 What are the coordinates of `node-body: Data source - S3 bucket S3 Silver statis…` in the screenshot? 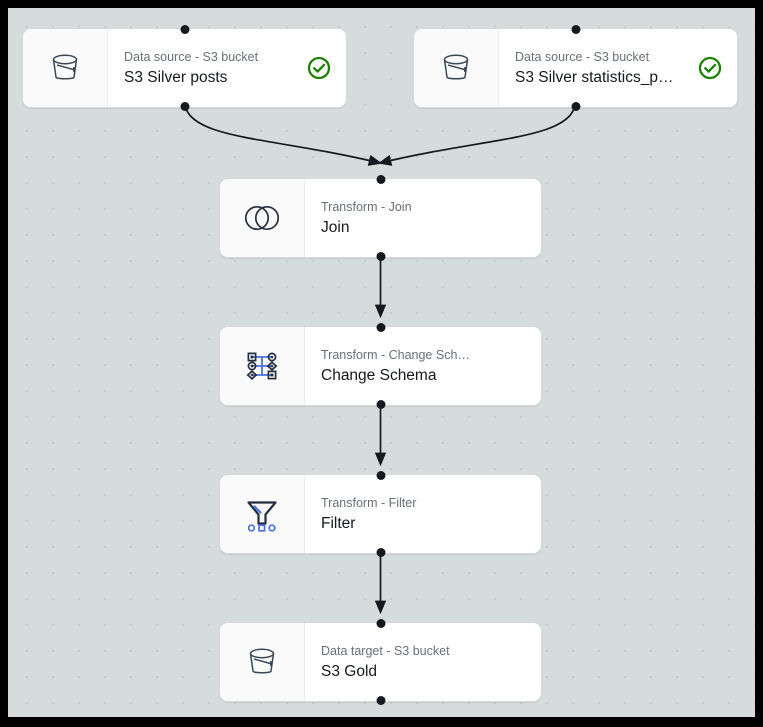 It's located at (618, 68).